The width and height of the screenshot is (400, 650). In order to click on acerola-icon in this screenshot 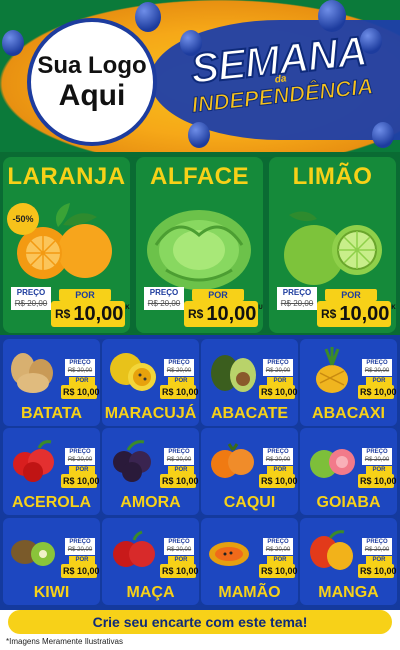, I will do `click(34, 457)`.